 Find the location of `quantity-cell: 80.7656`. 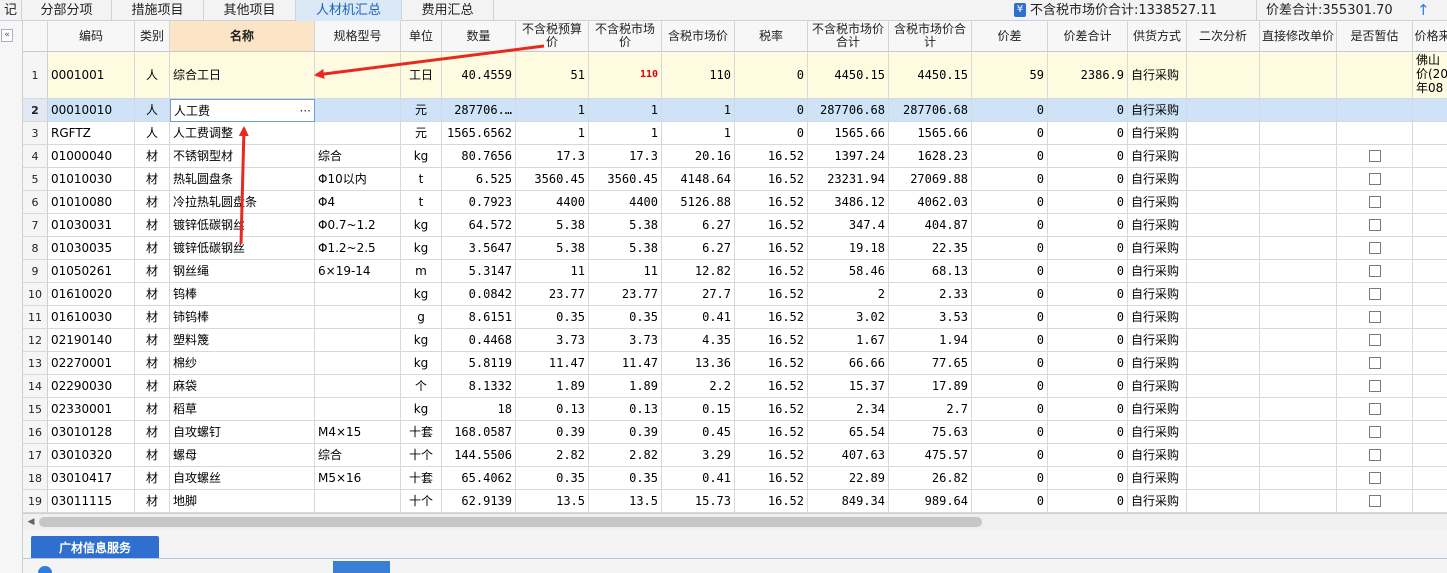

quantity-cell: 80.7656 is located at coordinates (479, 156).